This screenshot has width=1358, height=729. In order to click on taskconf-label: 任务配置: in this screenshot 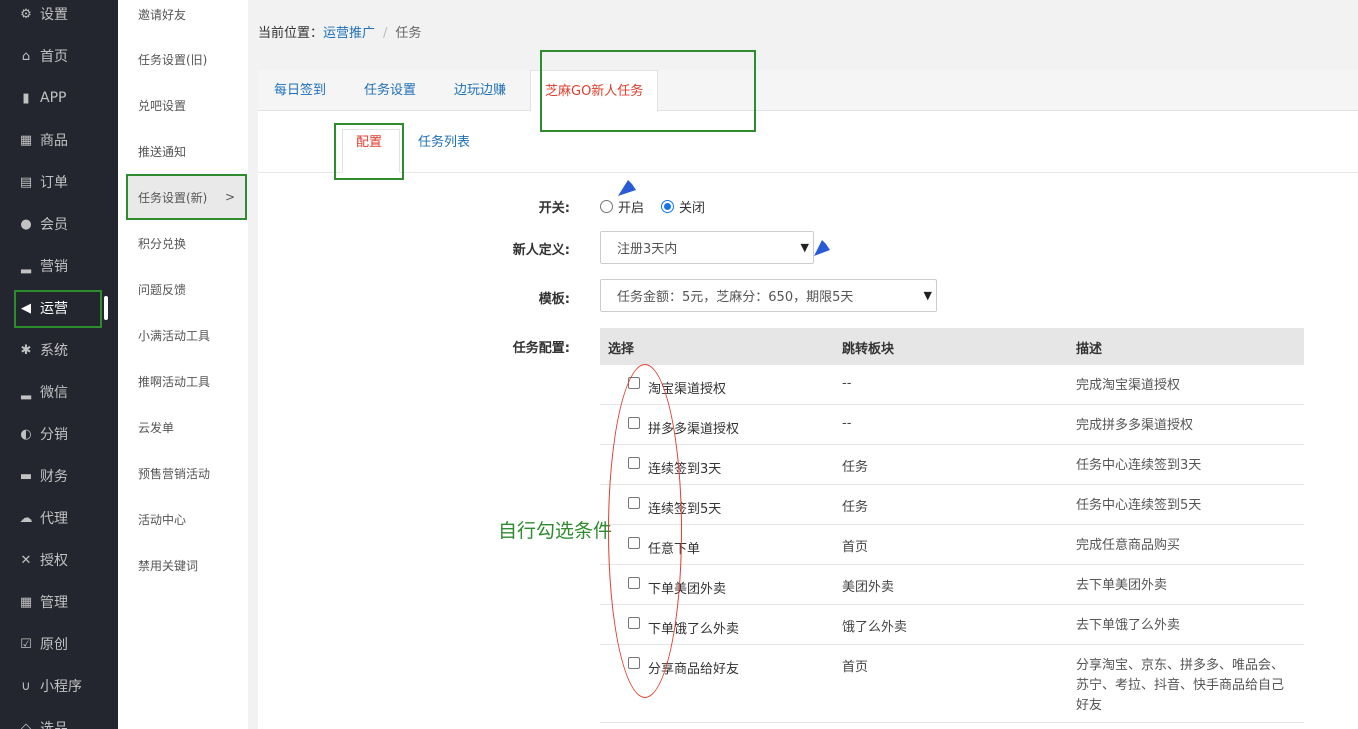, I will do `click(541, 348)`.